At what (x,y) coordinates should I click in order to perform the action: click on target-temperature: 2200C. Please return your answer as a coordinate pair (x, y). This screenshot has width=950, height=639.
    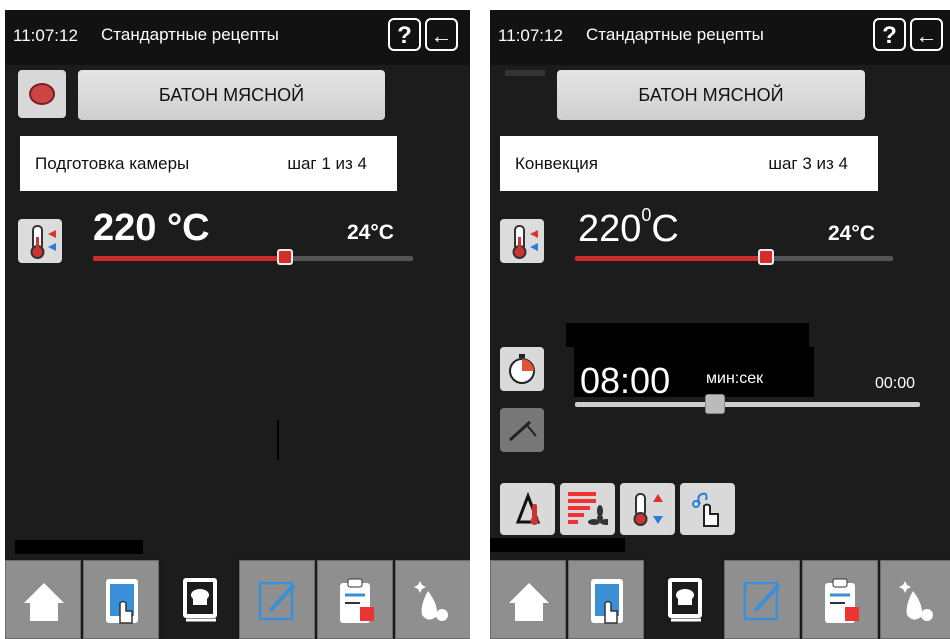
    Looking at the image, I should click on (628, 228).